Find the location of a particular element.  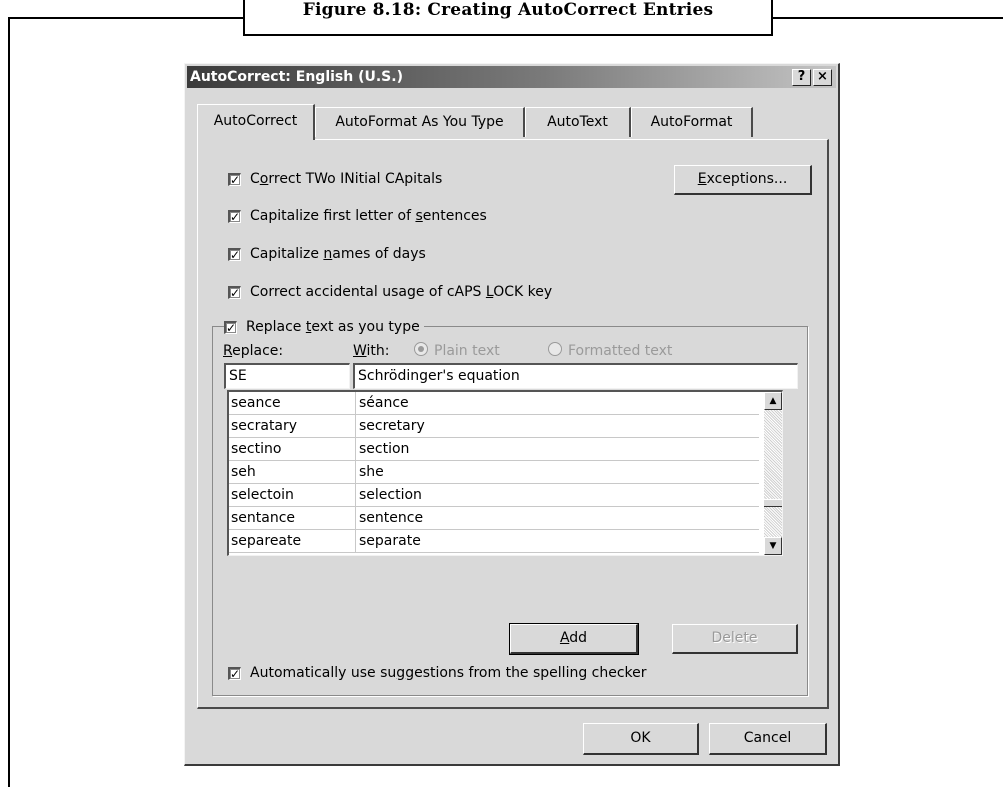

replace-label: Replace: is located at coordinates (253, 351).